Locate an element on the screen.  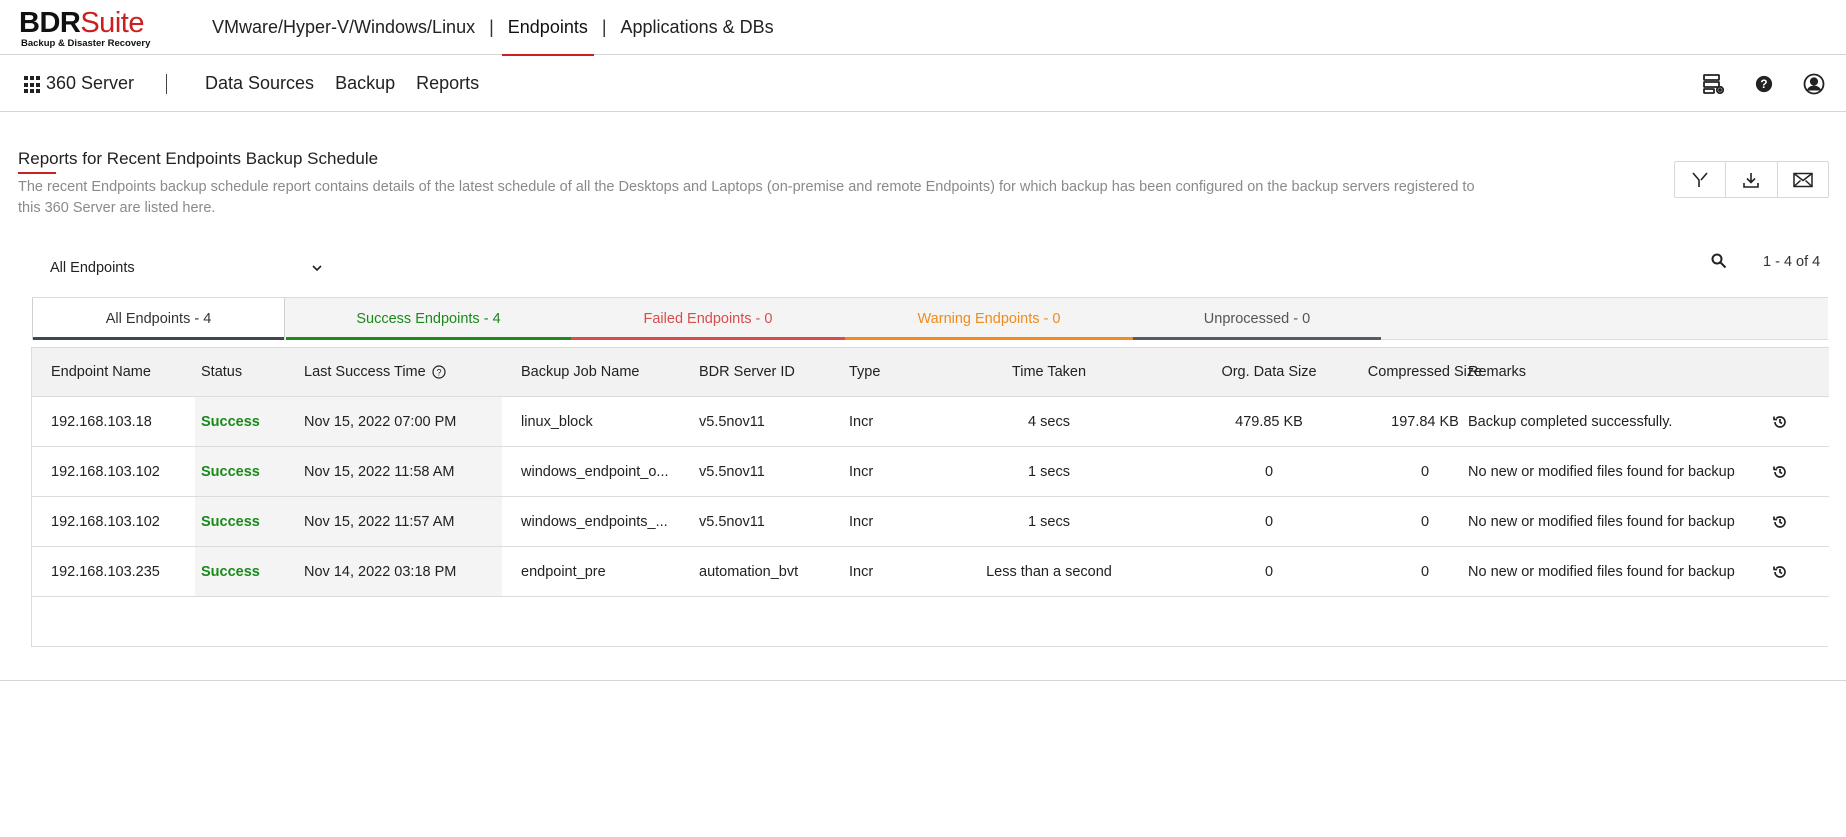
mail-icon is located at coordinates (1803, 179).